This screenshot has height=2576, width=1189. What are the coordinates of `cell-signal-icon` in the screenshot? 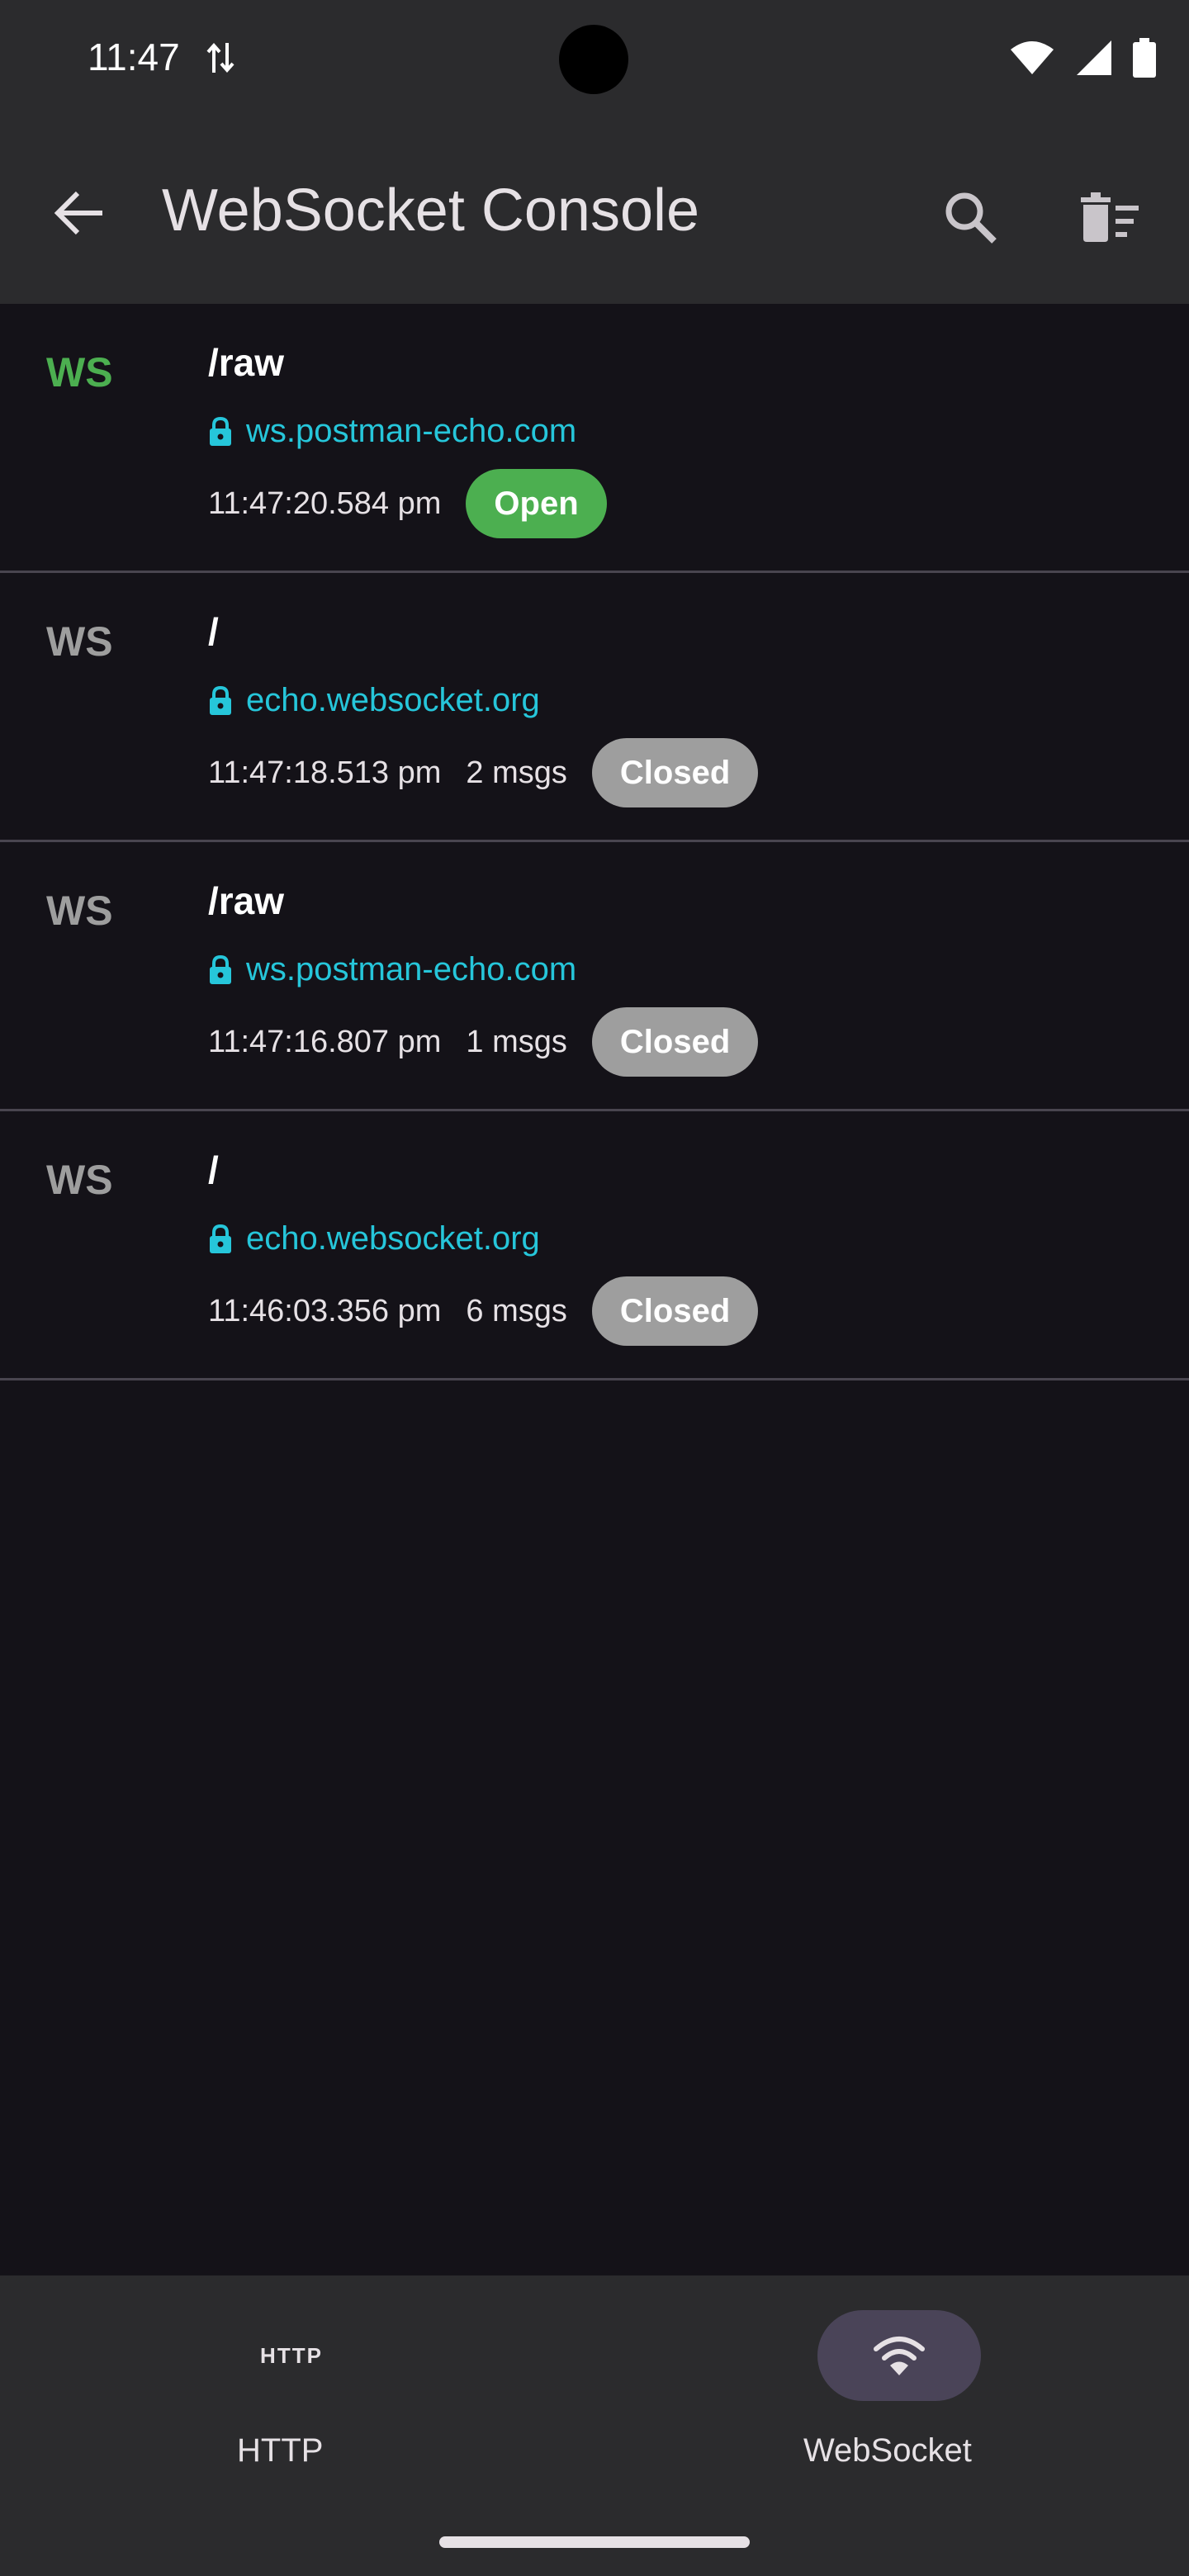 It's located at (1094, 57).